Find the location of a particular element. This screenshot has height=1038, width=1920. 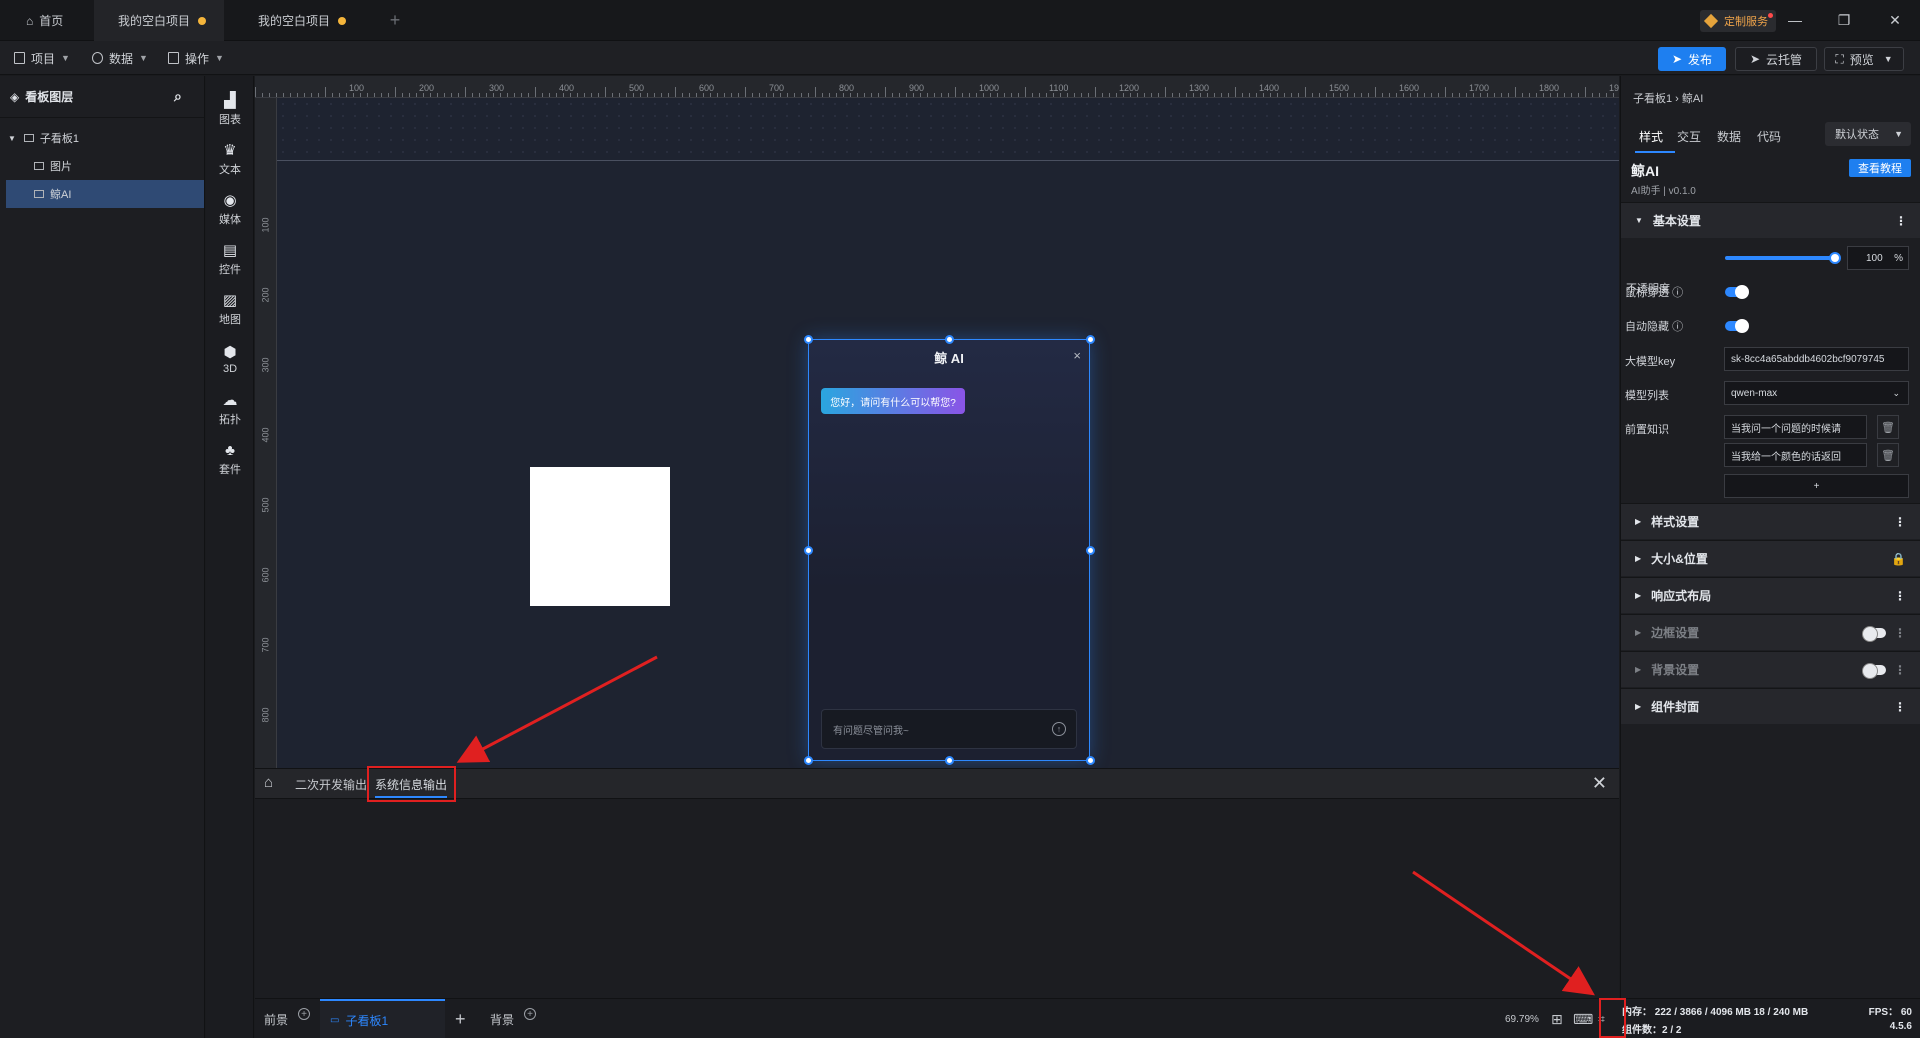

close-window-icon: ✕ is located at coordinates (1895, 20).